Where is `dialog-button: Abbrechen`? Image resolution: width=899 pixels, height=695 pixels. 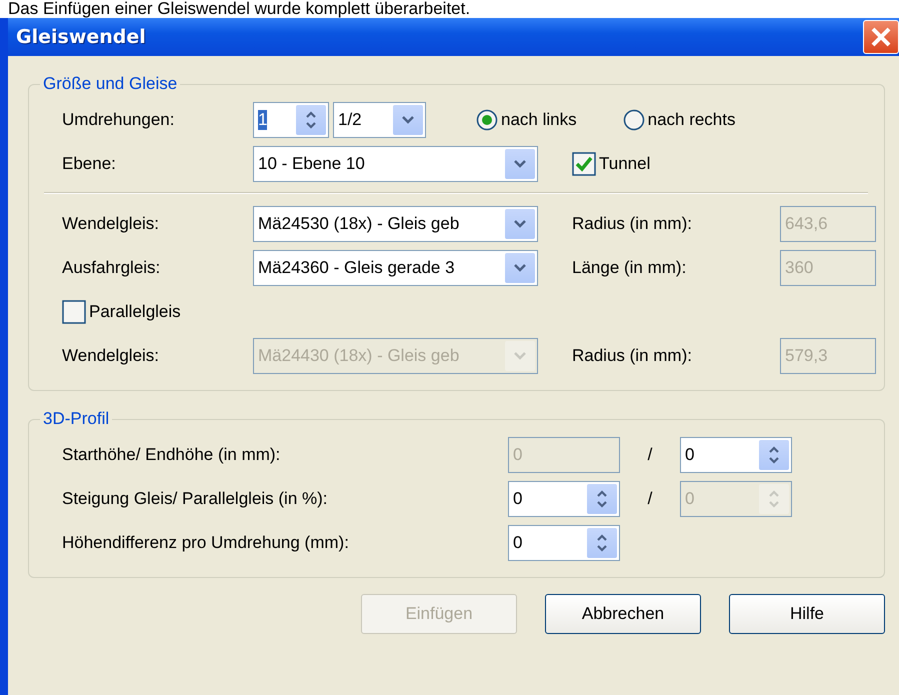
dialog-button: Abbrechen is located at coordinates (623, 614).